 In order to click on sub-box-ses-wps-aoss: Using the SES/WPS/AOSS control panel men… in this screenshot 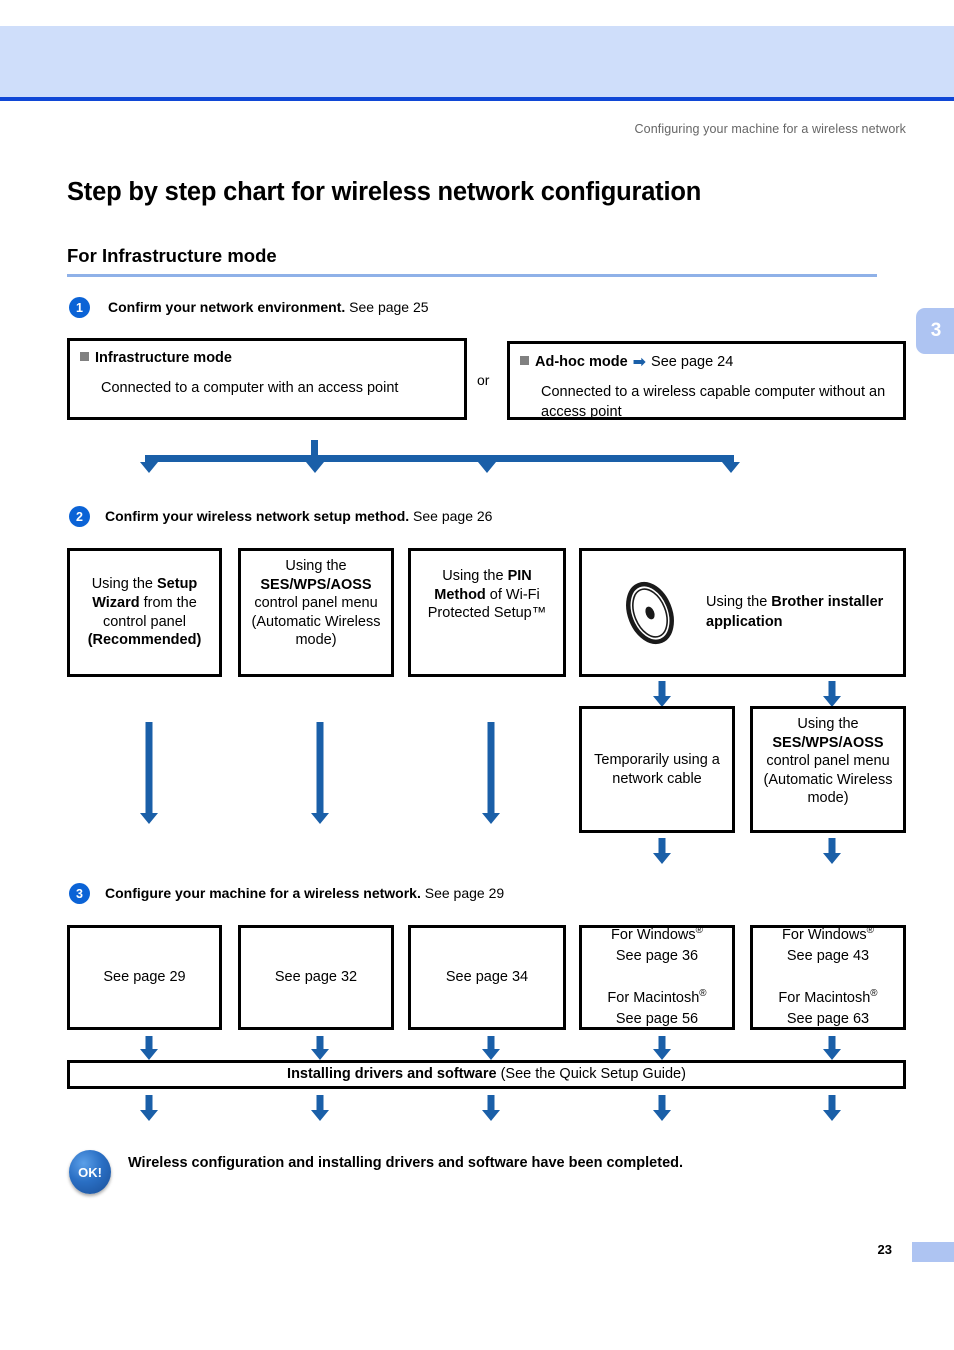, I will do `click(828, 769)`.